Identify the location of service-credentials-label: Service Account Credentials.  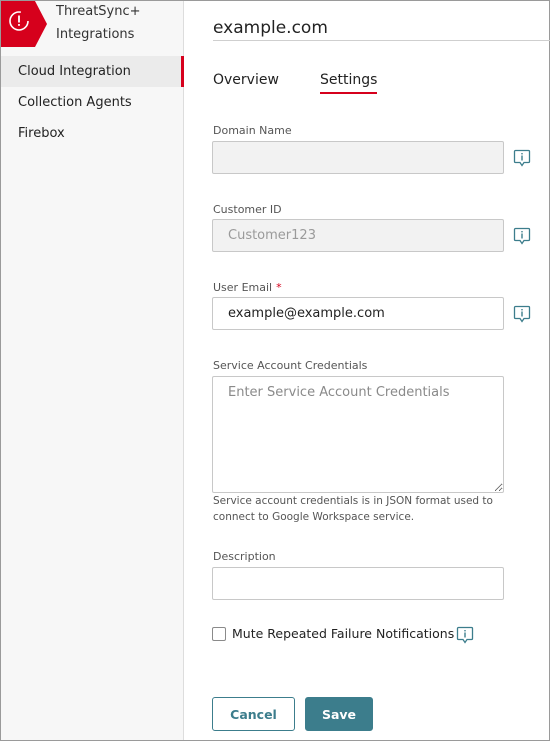
(290, 365).